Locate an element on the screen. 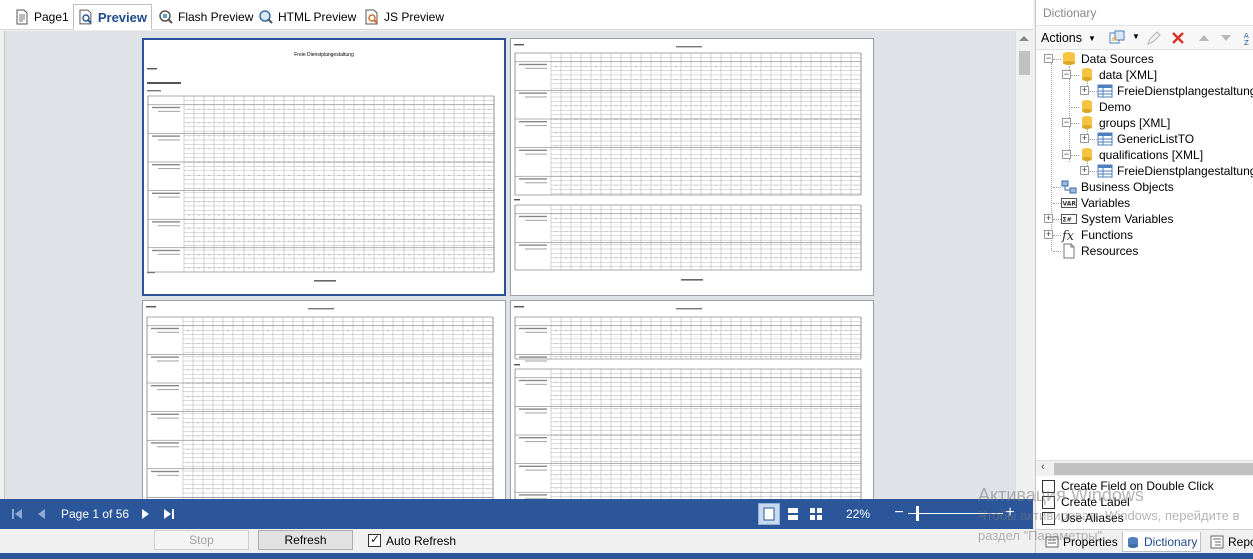 This screenshot has height=559, width=1253. new-item-icon is located at coordinates (1117, 38).